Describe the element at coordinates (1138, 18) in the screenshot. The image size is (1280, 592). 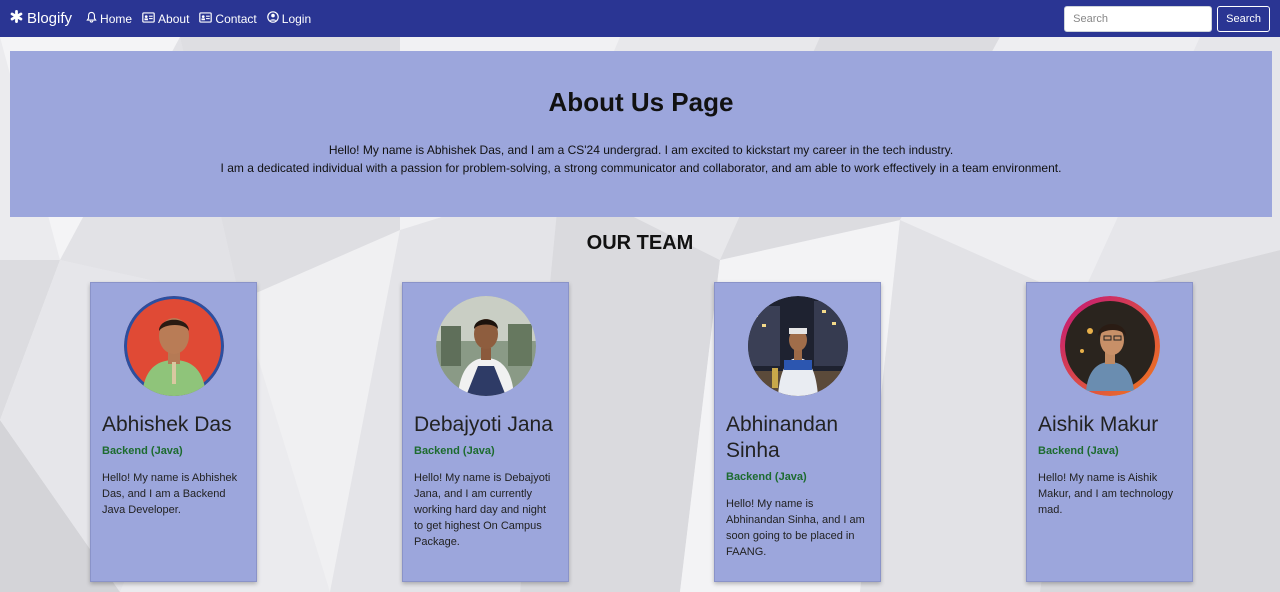
I see `search-input` at that location.